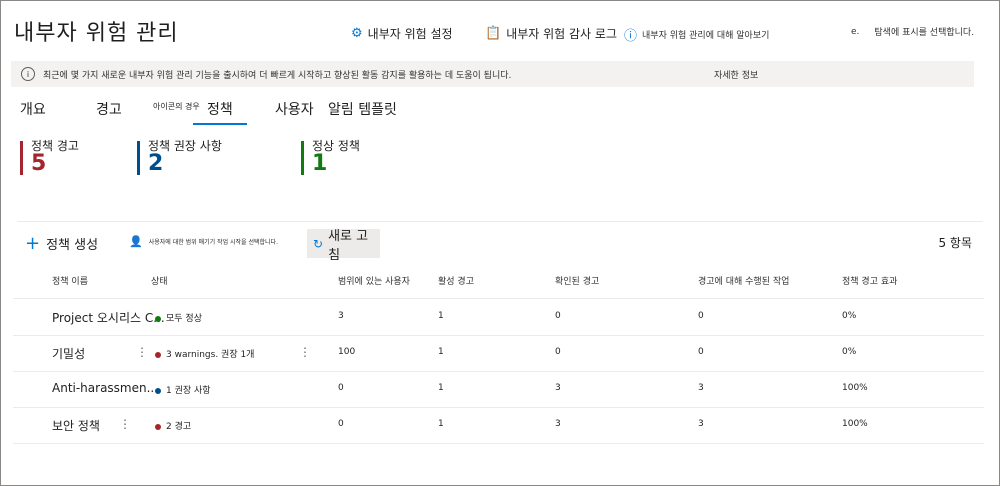  Describe the element at coordinates (743, 280) in the screenshot. I see `col-actions-taken: 경고에 대해 수행된 작업` at that location.